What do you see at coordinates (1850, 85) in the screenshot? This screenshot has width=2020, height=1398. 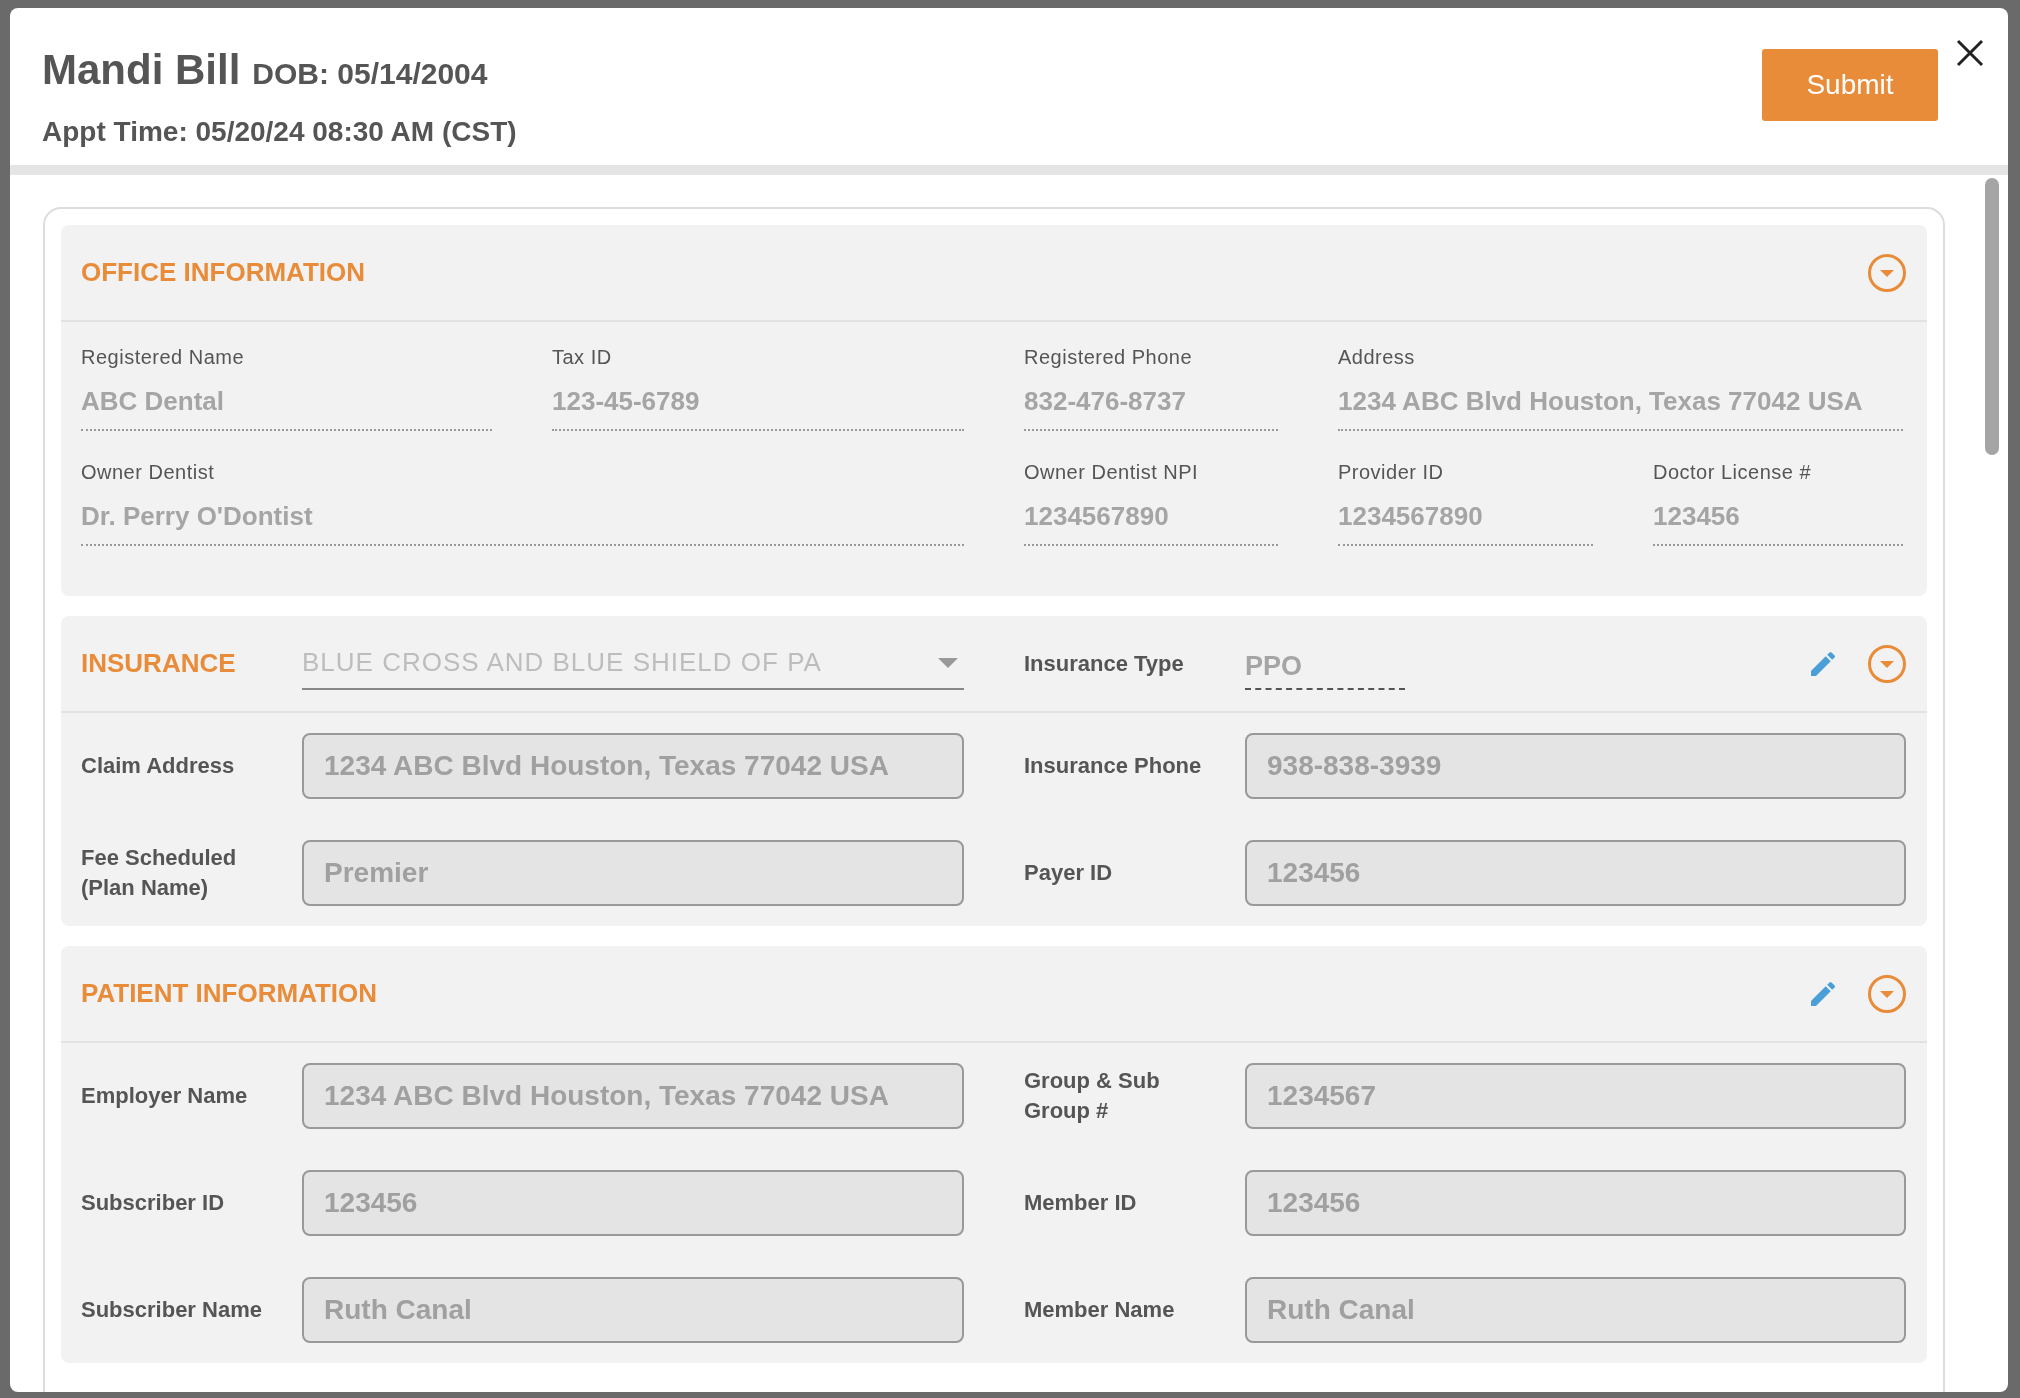 I see `submit-button: Submit` at bounding box center [1850, 85].